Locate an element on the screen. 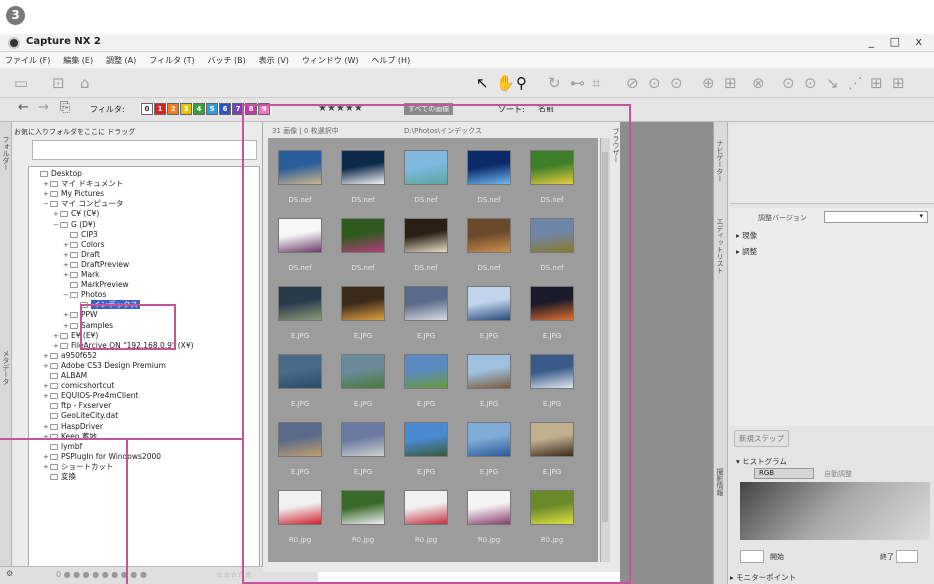  marquee-icon: ⋰ is located at coordinates (855, 83).